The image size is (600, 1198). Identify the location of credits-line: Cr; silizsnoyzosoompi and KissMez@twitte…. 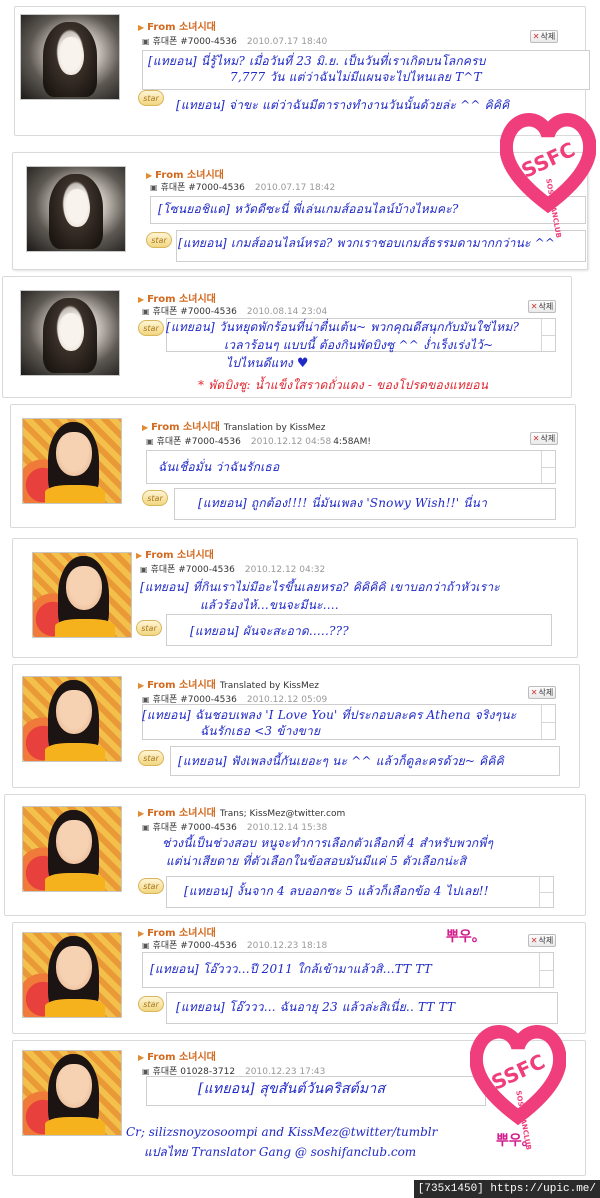
(282, 1132).